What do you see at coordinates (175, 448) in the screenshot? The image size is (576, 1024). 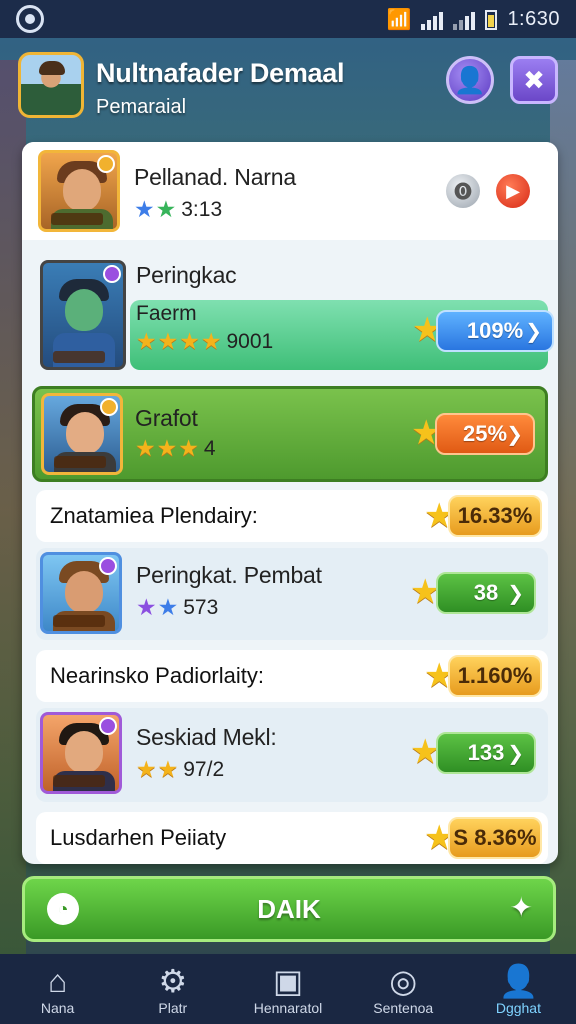 I see `row-1-rating: ★ ★ ★ 4` at bounding box center [175, 448].